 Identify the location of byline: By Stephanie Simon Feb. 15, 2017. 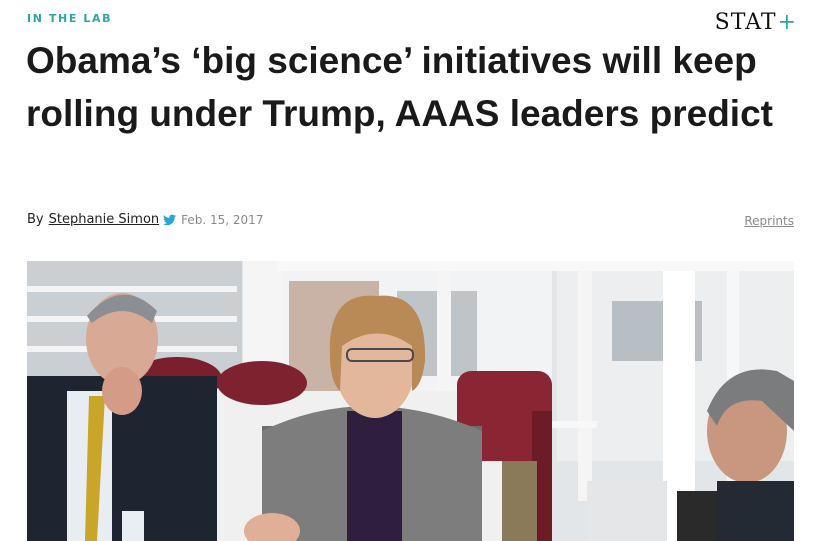
(145, 219).